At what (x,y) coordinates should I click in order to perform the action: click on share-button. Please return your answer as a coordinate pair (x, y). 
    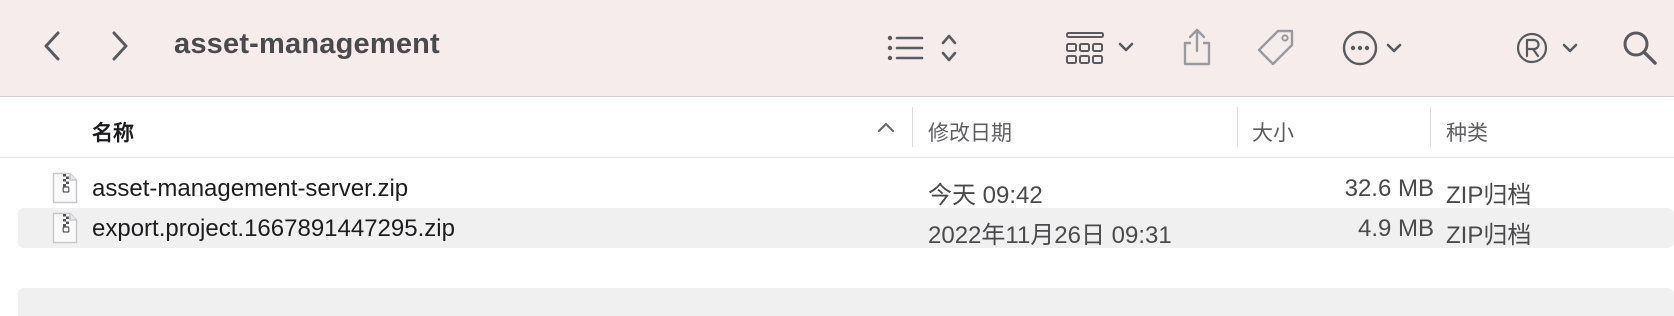
    Looking at the image, I should click on (1197, 47).